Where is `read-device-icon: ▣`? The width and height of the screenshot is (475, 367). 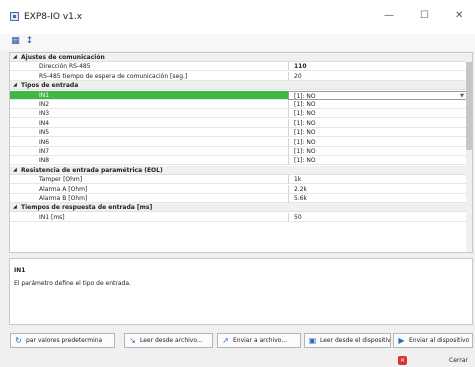 read-device-icon: ▣ is located at coordinates (312, 340).